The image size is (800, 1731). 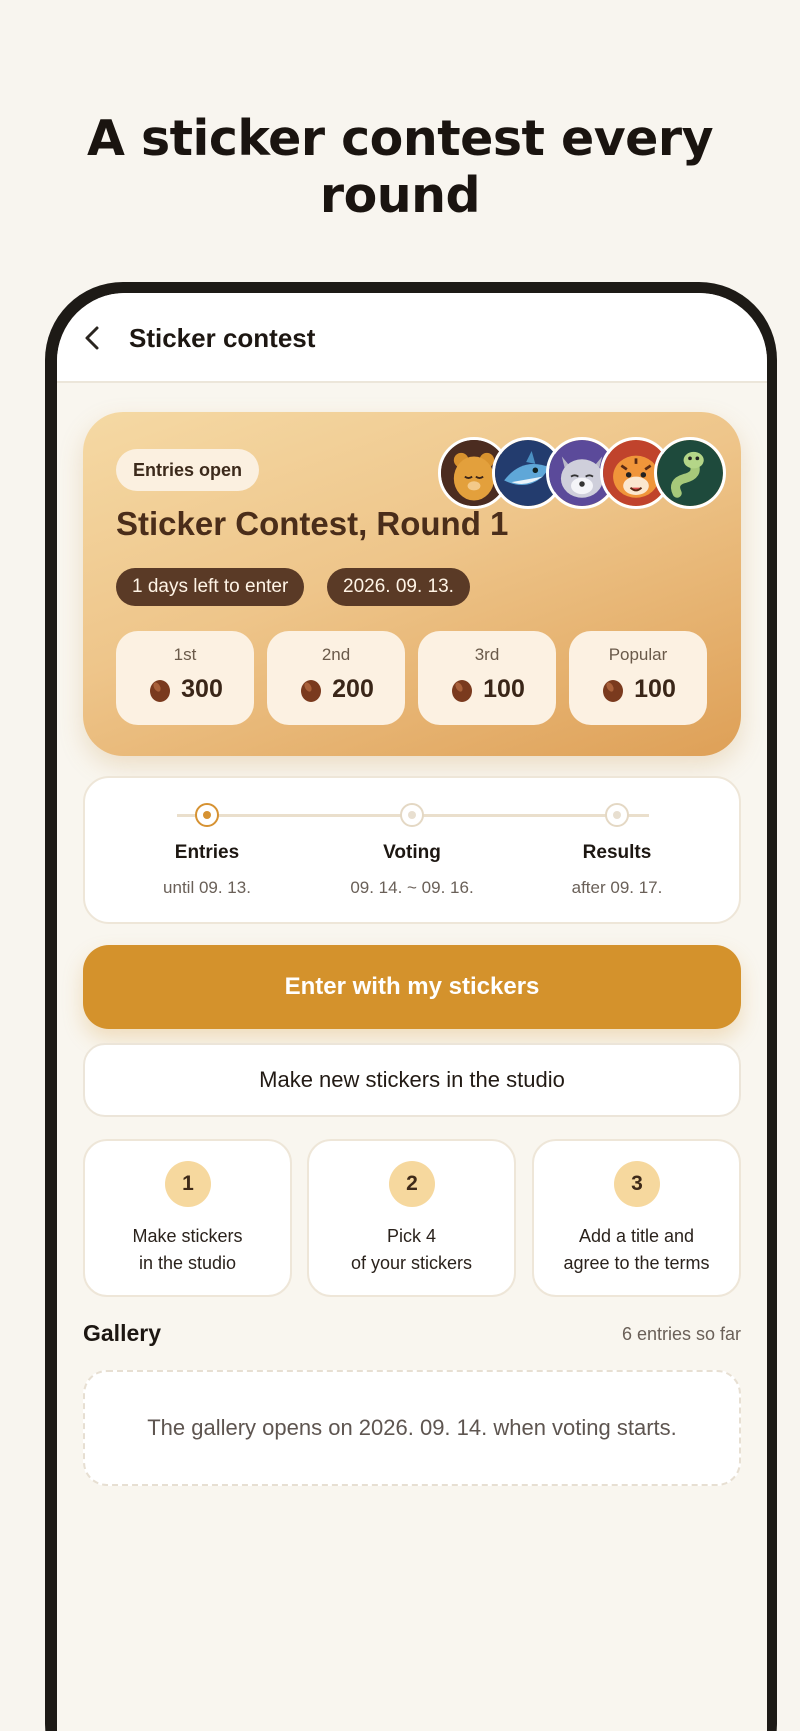 I want to click on timeline-step-entries: Entries until 09. 13., so click(x=207, y=870).